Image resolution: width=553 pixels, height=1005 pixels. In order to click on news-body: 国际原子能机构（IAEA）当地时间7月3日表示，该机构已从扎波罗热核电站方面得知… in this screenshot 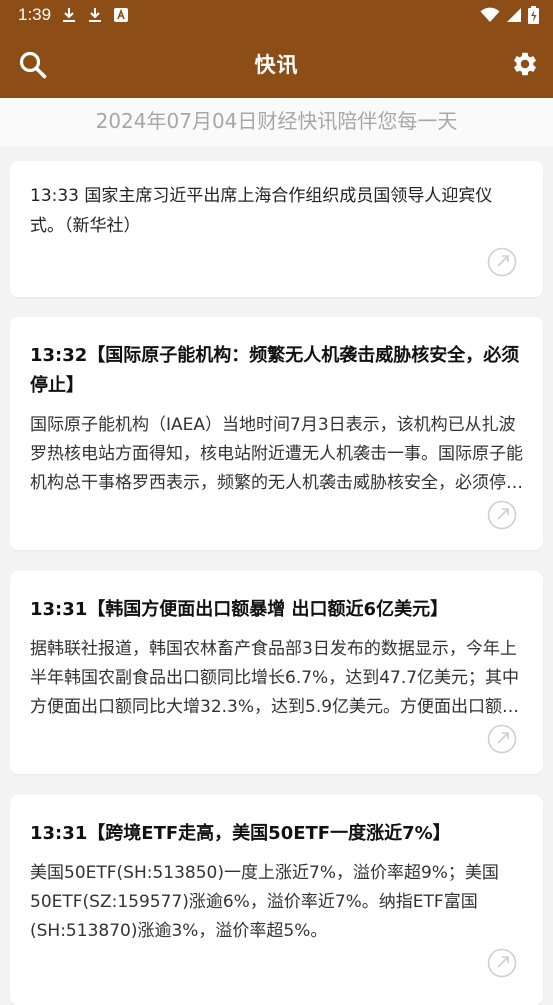, I will do `click(276, 454)`.